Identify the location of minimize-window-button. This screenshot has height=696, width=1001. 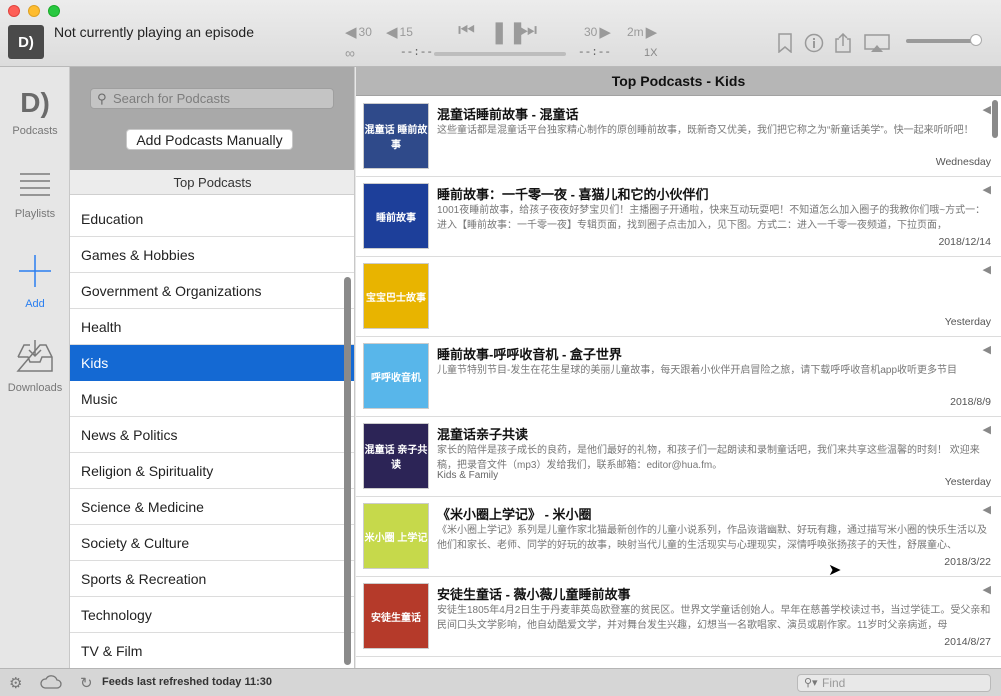
(34, 11).